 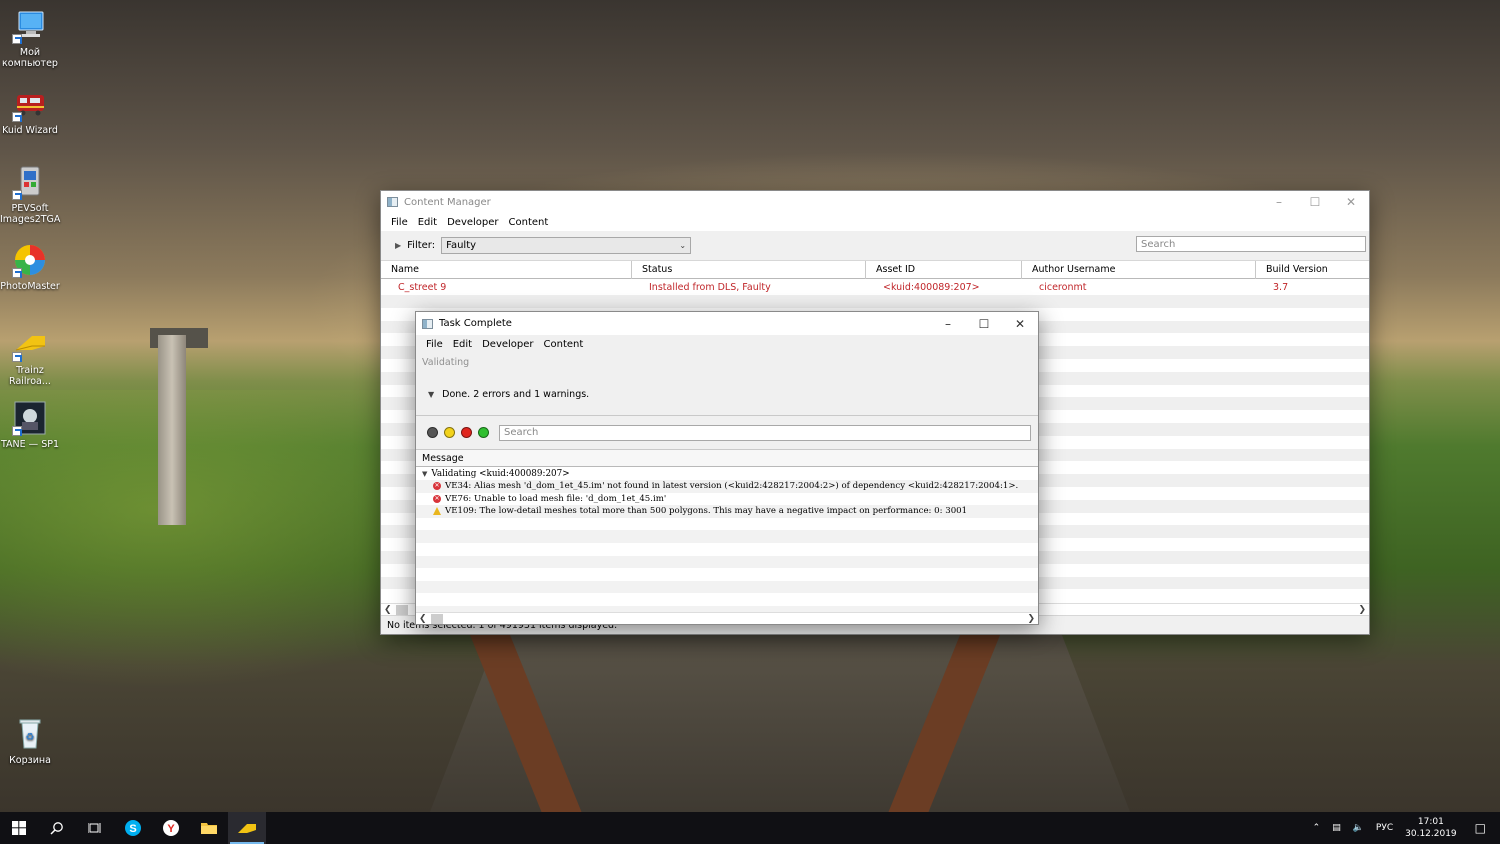 I want to click on column-header-status: Status, so click(x=749, y=269).